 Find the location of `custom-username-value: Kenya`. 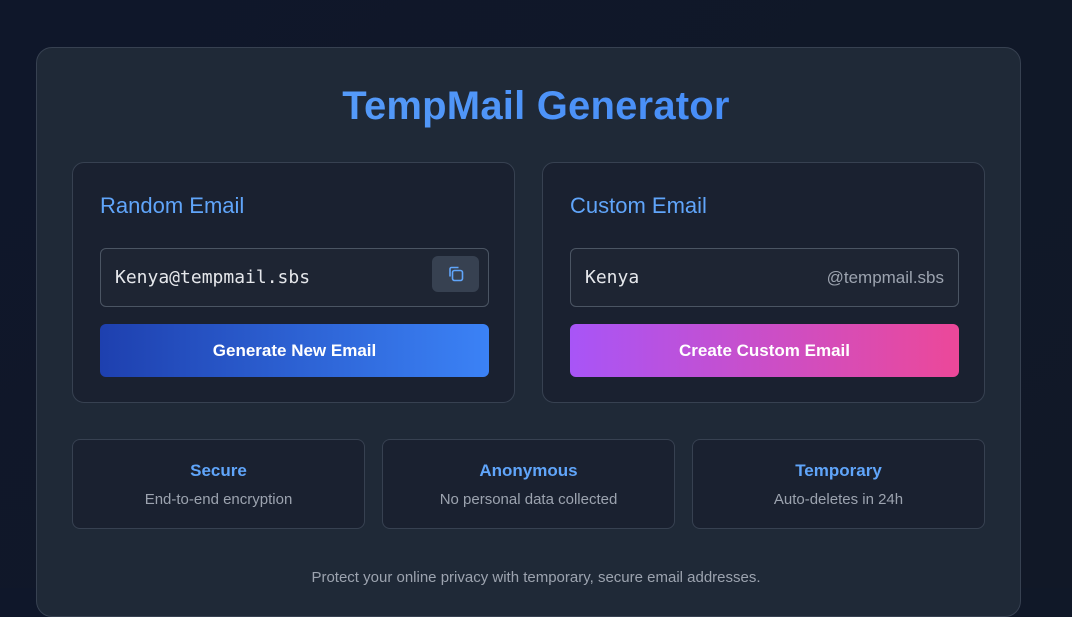

custom-username-value: Kenya is located at coordinates (612, 277).